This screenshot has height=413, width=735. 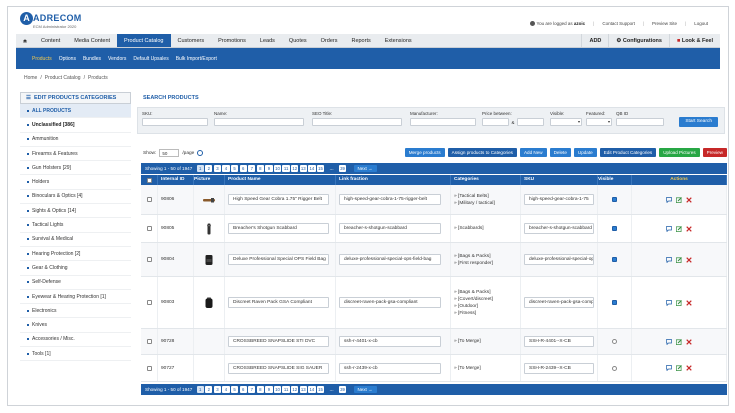 What do you see at coordinates (390, 228) in the screenshot?
I see `link-fraction-input: breacher-s-shotgun-scabbard` at bounding box center [390, 228].